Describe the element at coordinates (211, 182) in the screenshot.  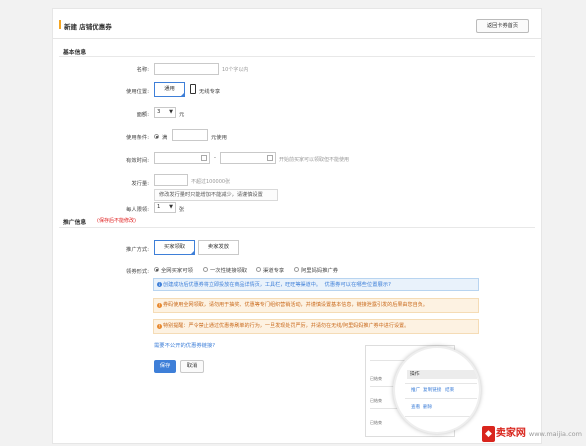
I see `quantity-hint: 不超过100000张` at that location.